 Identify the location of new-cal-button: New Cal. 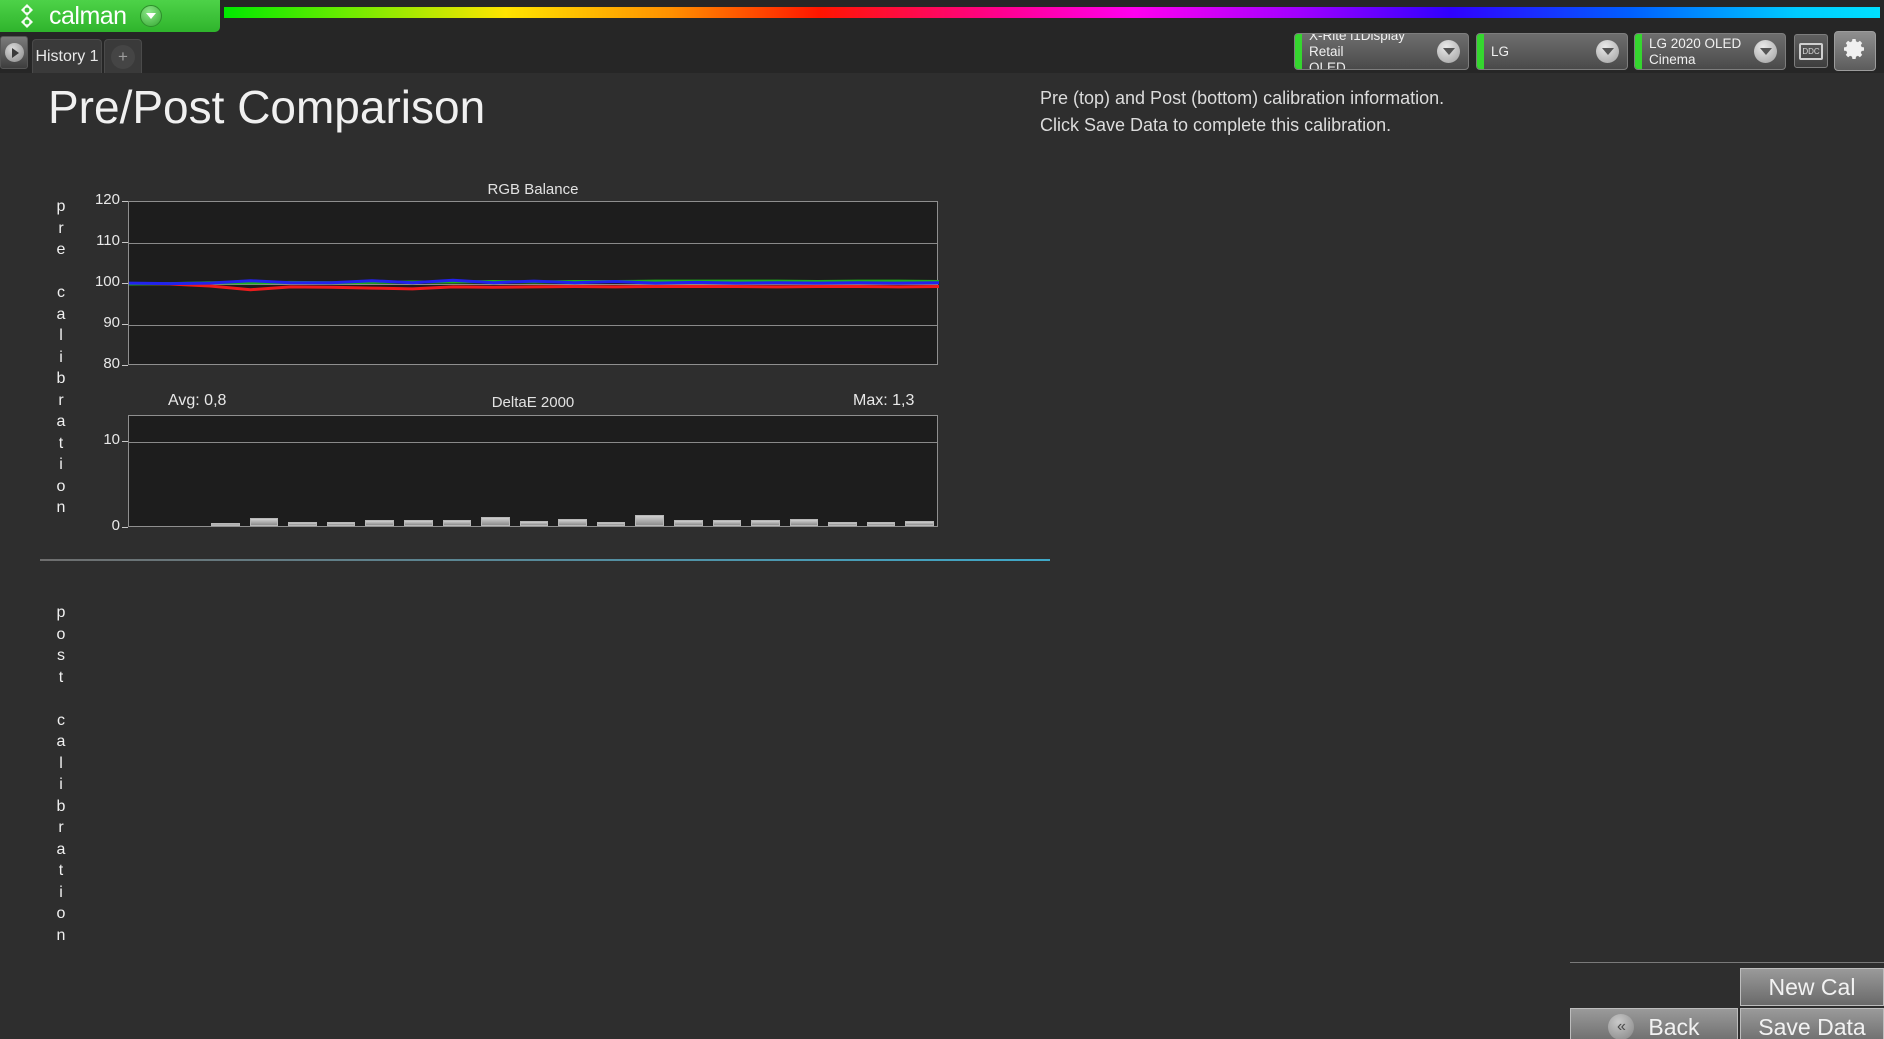
(1812, 987).